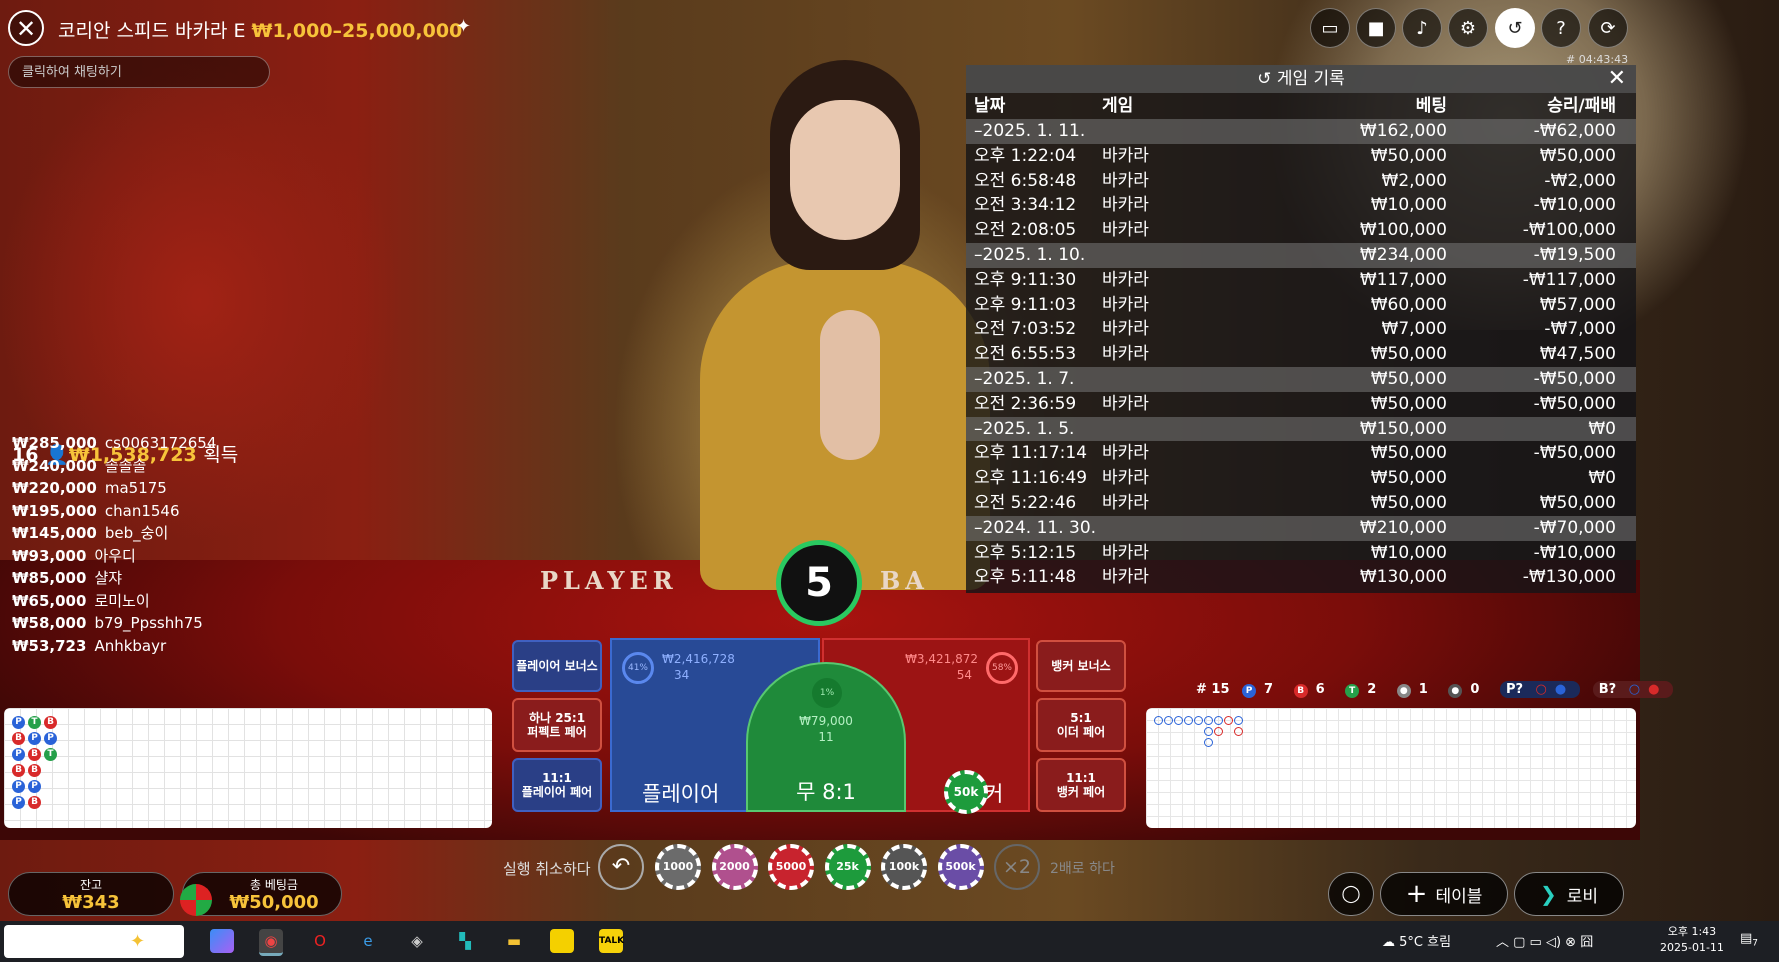 The width and height of the screenshot is (1779, 962). What do you see at coordinates (1544, 940) in the screenshot?
I see `tray-icons: ︿ ▢ ▭ ◁) ⊗ 囧` at bounding box center [1544, 940].